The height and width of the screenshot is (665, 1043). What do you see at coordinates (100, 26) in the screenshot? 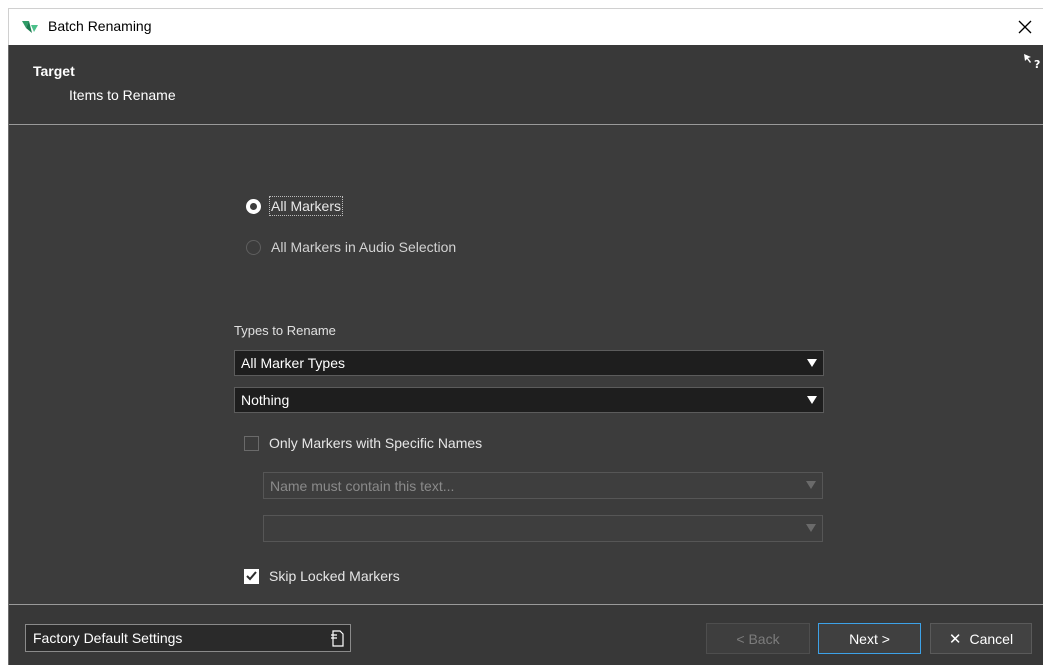
I see `window-title: Batch Renaming` at bounding box center [100, 26].